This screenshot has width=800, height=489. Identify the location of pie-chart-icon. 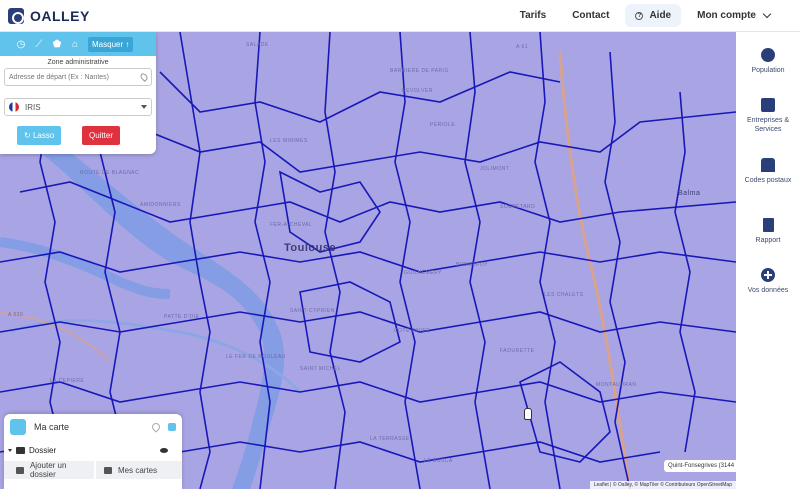
(768, 55).